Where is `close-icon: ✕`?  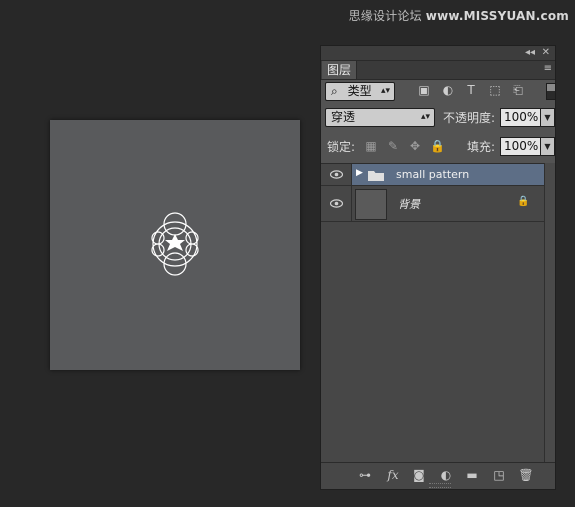 close-icon: ✕ is located at coordinates (546, 53).